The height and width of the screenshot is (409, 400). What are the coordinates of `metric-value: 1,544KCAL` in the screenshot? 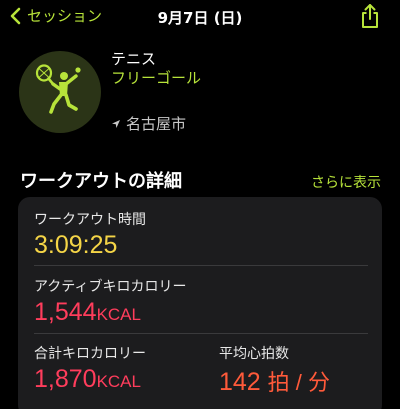 It's located at (110, 312).